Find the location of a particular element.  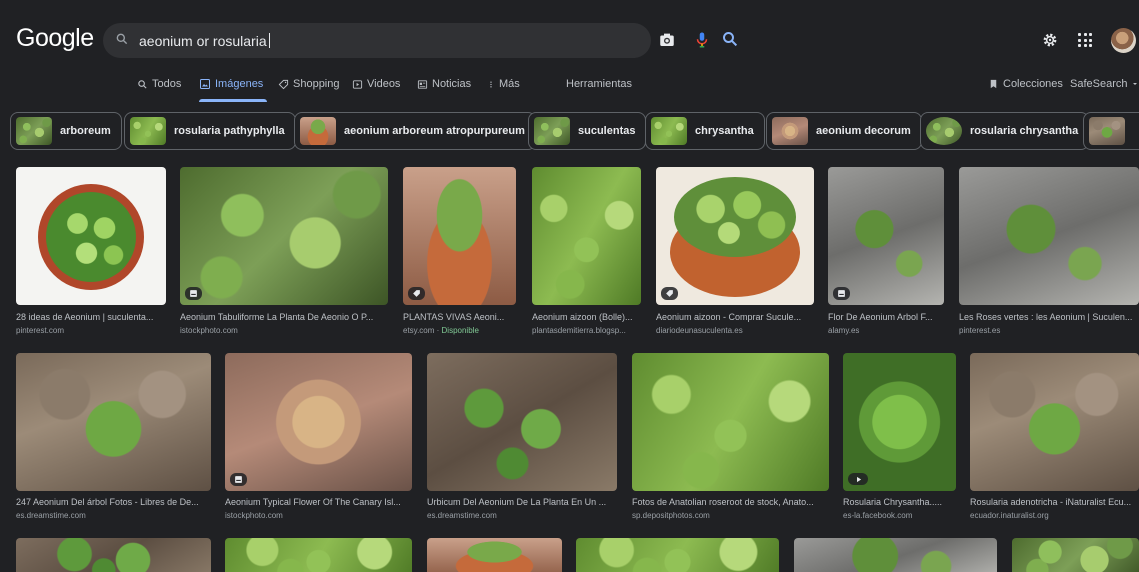

result-source: etsy.com is located at coordinates (419, 330).